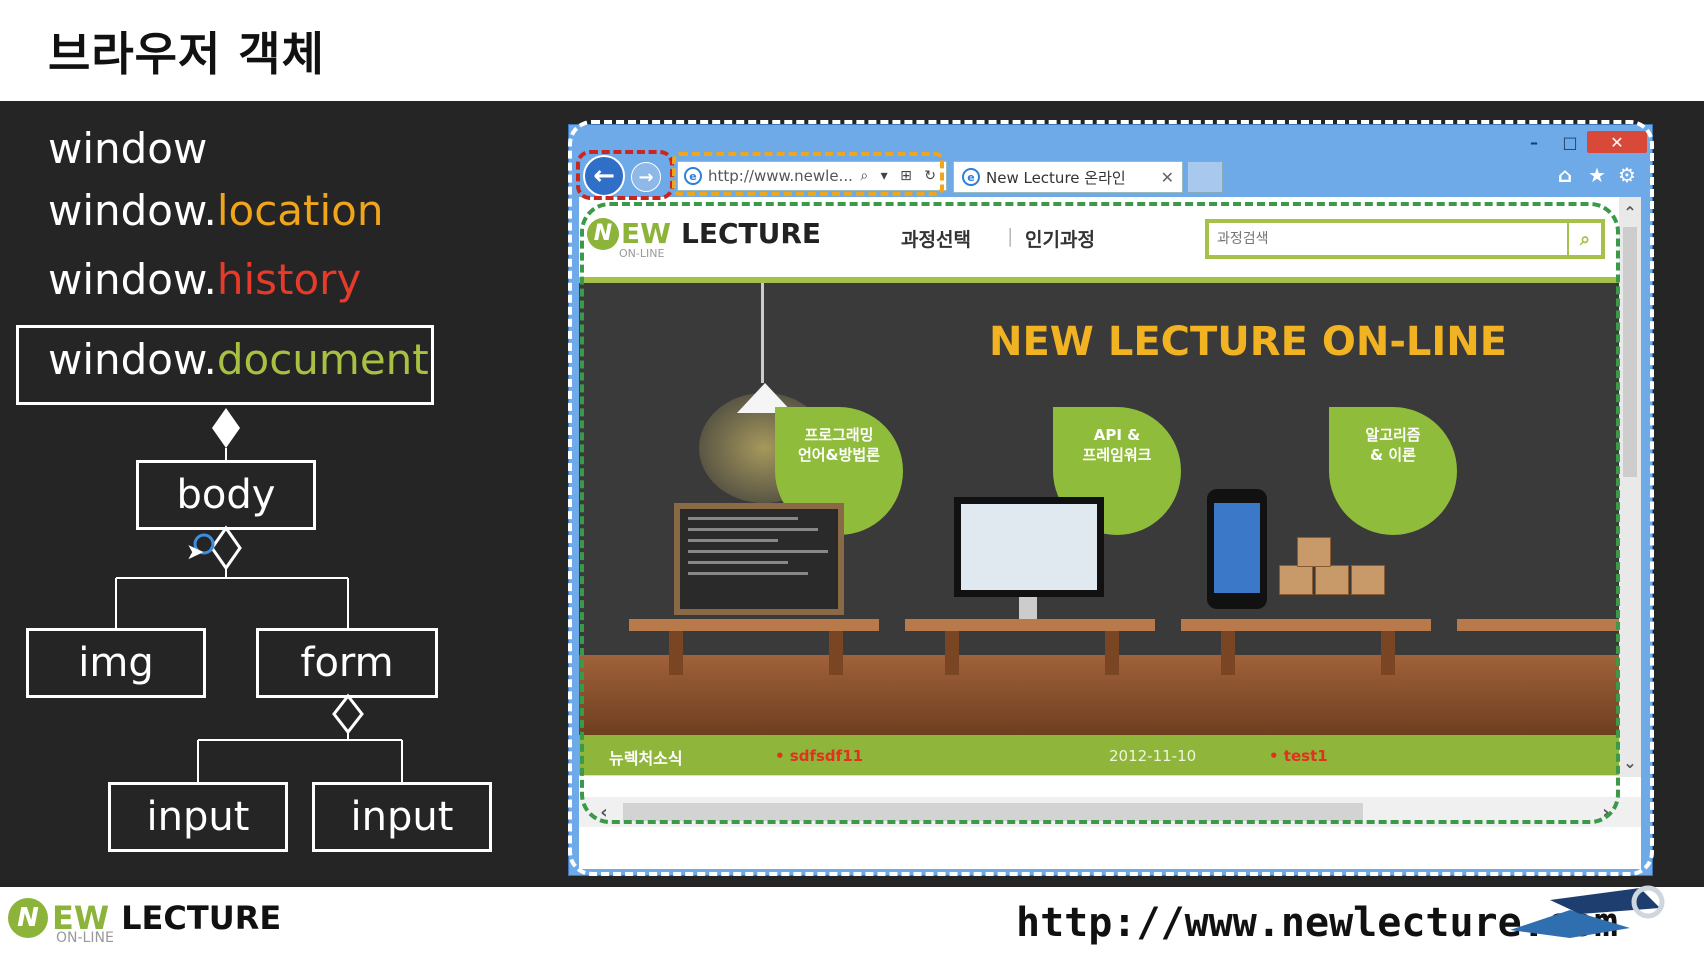  I want to click on location-object-outline, so click(808, 174).